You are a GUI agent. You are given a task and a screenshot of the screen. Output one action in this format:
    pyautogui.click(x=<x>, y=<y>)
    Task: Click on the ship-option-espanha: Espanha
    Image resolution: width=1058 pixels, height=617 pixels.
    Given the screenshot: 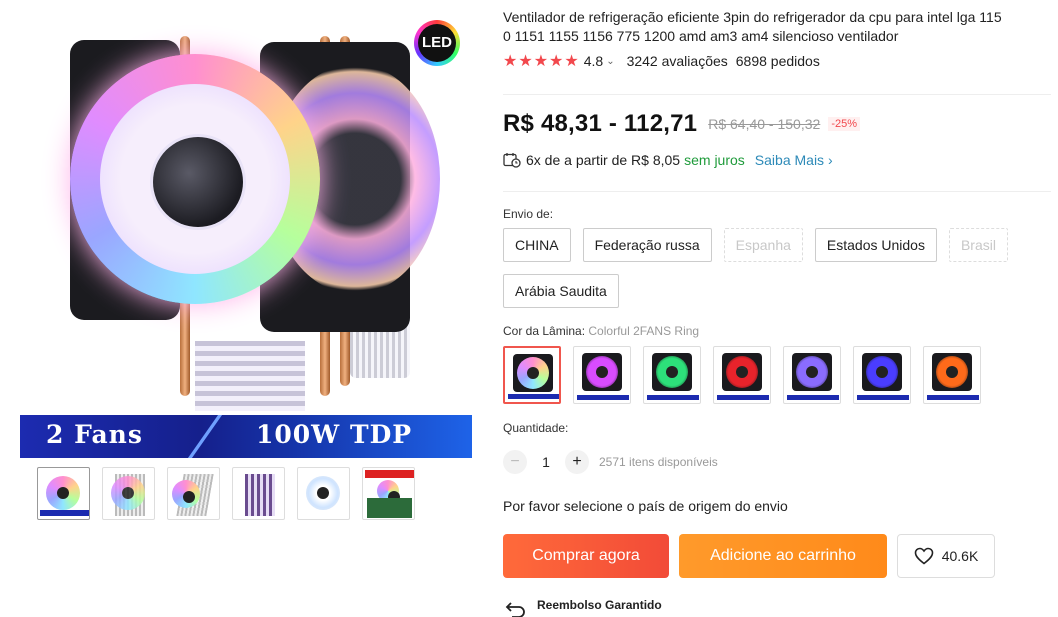 What is the action you would take?
    pyautogui.click(x=763, y=245)
    